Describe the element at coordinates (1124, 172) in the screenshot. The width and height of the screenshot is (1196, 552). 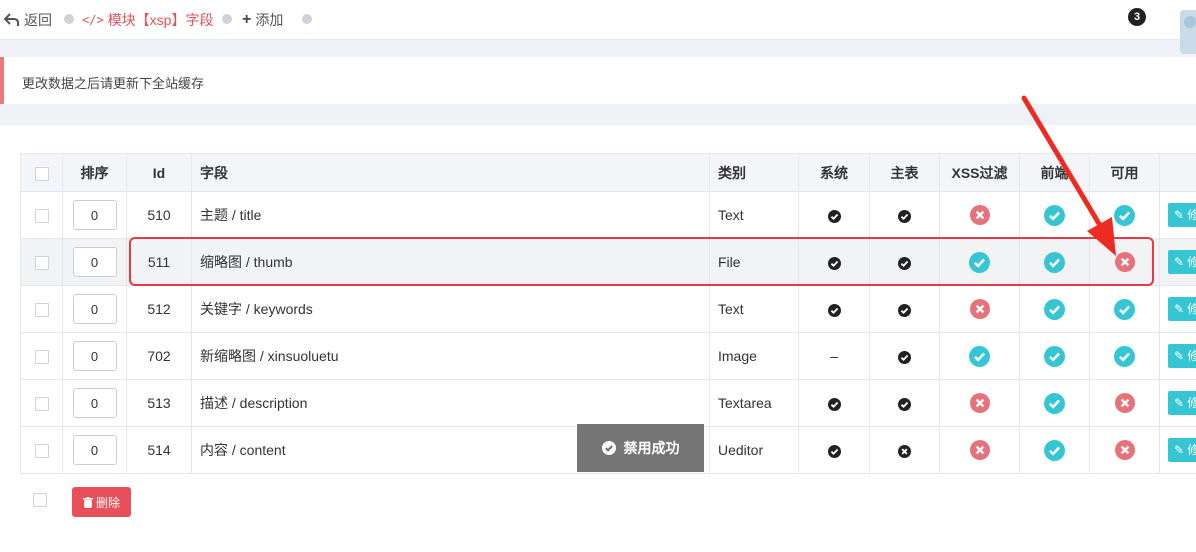
I see `header-enabled: 可用` at that location.